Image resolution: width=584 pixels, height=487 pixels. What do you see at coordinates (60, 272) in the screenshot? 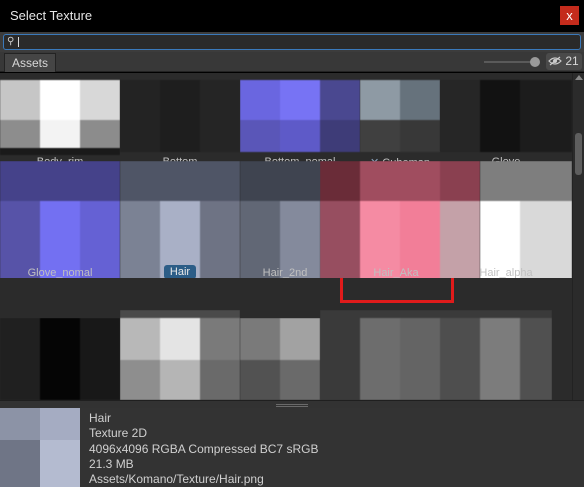
I see `asset-label: Glove_nomal` at bounding box center [60, 272].